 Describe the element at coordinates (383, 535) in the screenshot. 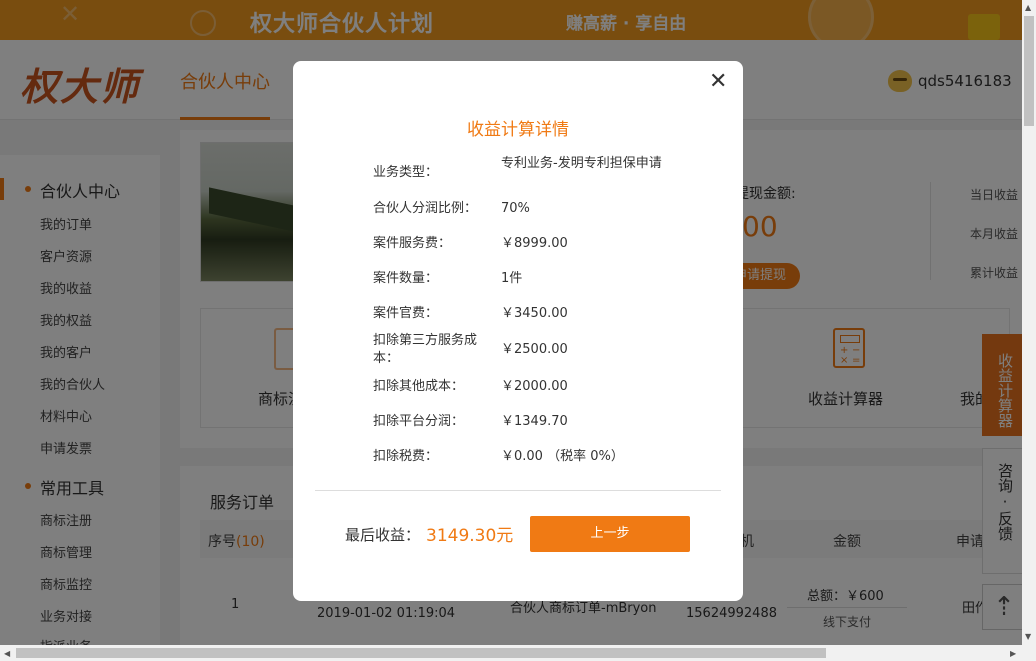

I see `final-earnings-label: 最后收益：` at that location.